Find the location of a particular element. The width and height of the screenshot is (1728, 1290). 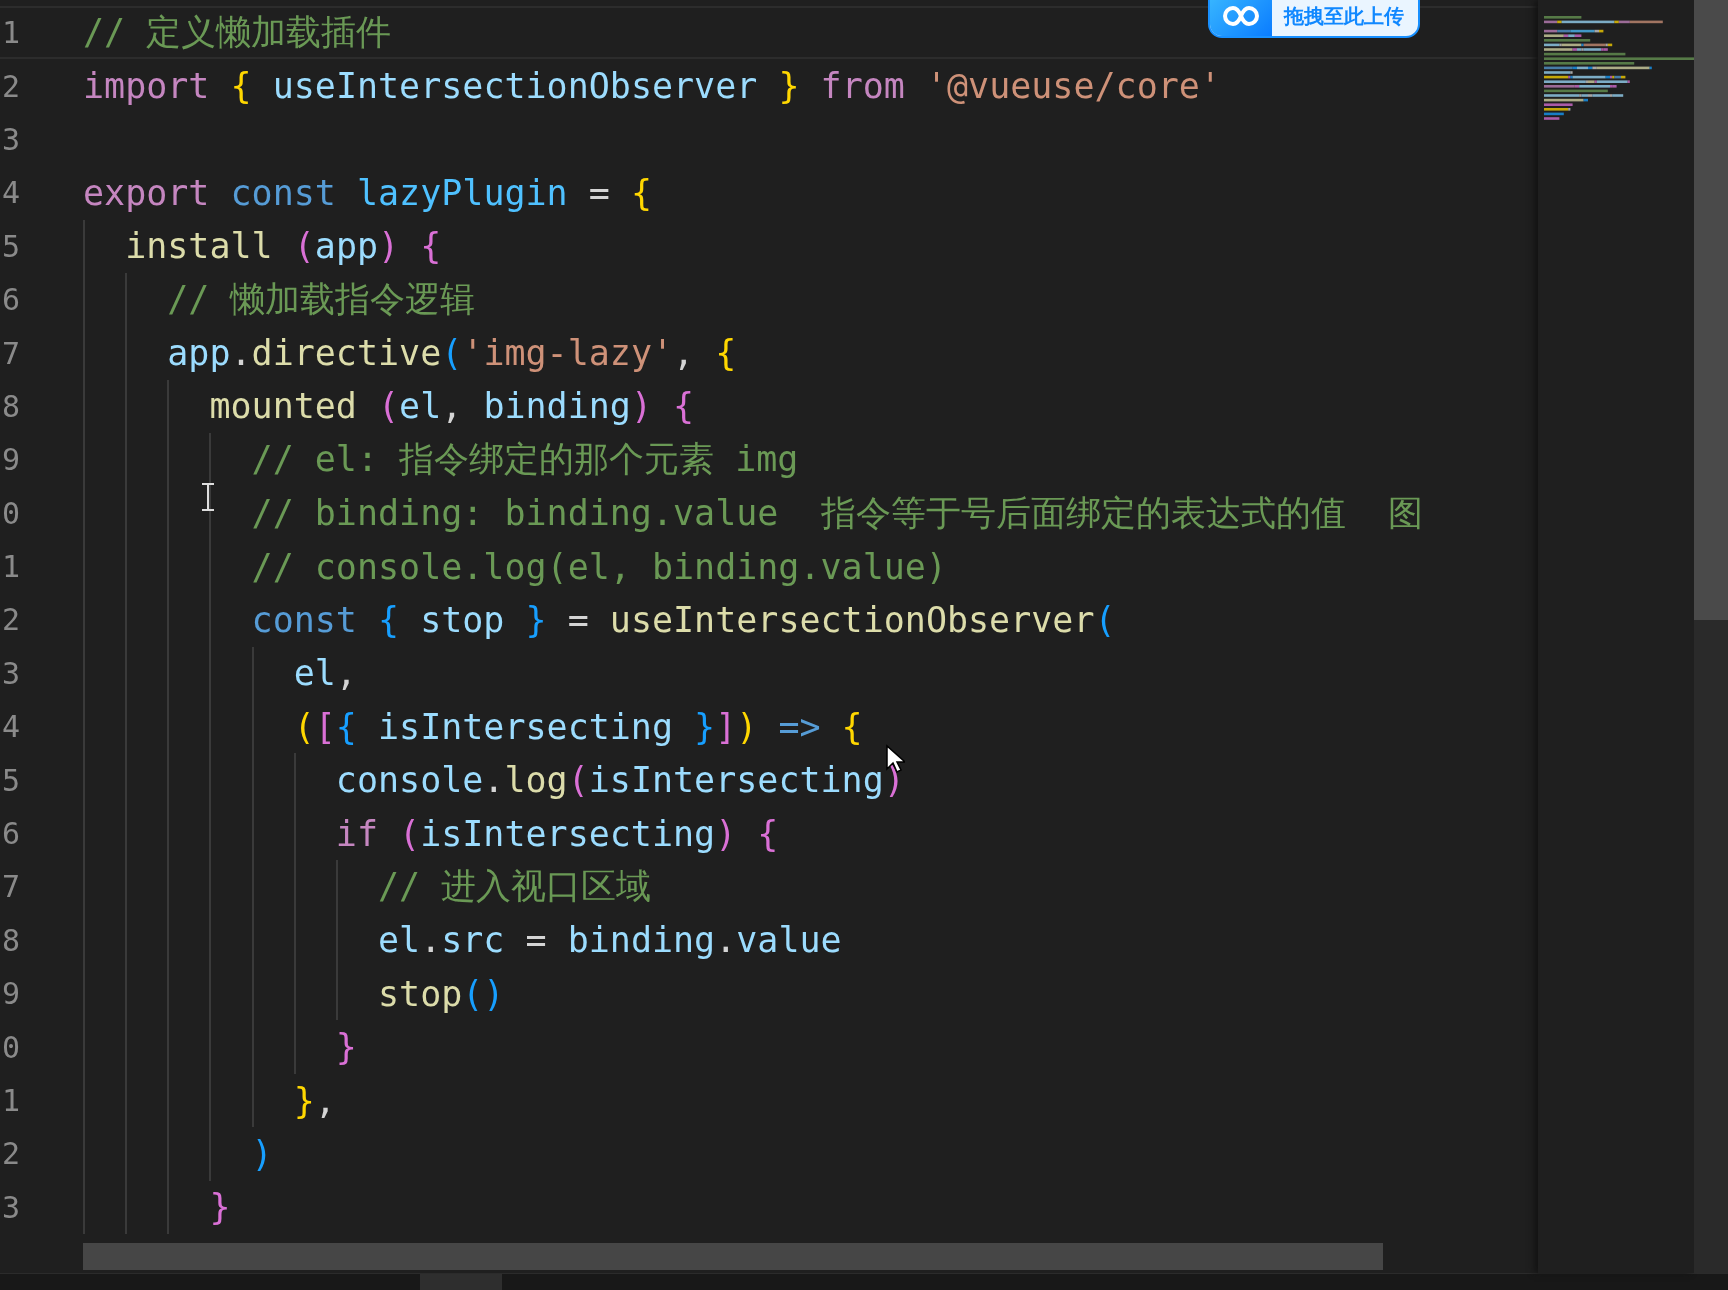

code-line: // el: 指令绑定的那个元素 img is located at coordinates (441, 460).